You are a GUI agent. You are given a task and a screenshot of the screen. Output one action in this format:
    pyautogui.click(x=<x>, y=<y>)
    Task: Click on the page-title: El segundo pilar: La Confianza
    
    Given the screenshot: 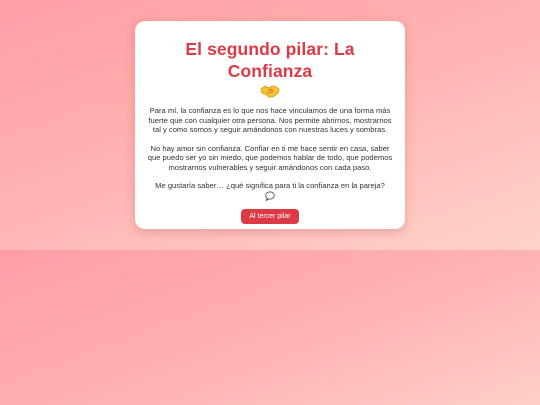 What is the action you would take?
    pyautogui.click(x=270, y=60)
    